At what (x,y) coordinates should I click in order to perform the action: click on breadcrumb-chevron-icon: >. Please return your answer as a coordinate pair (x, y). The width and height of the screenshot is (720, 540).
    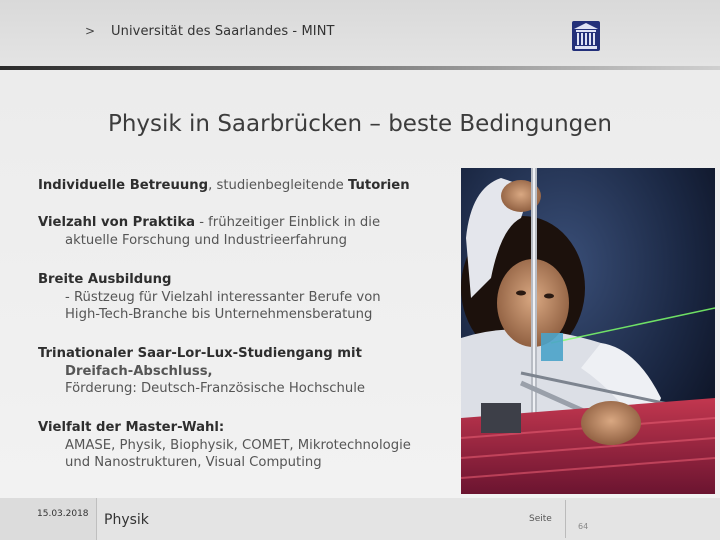
    Looking at the image, I should click on (90, 31).